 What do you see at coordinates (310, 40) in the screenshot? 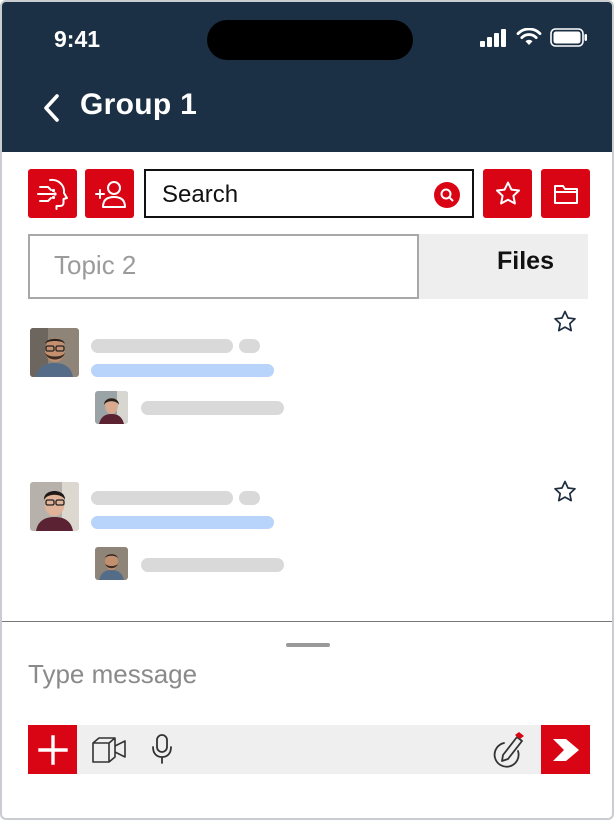
I see `dynamic-island` at bounding box center [310, 40].